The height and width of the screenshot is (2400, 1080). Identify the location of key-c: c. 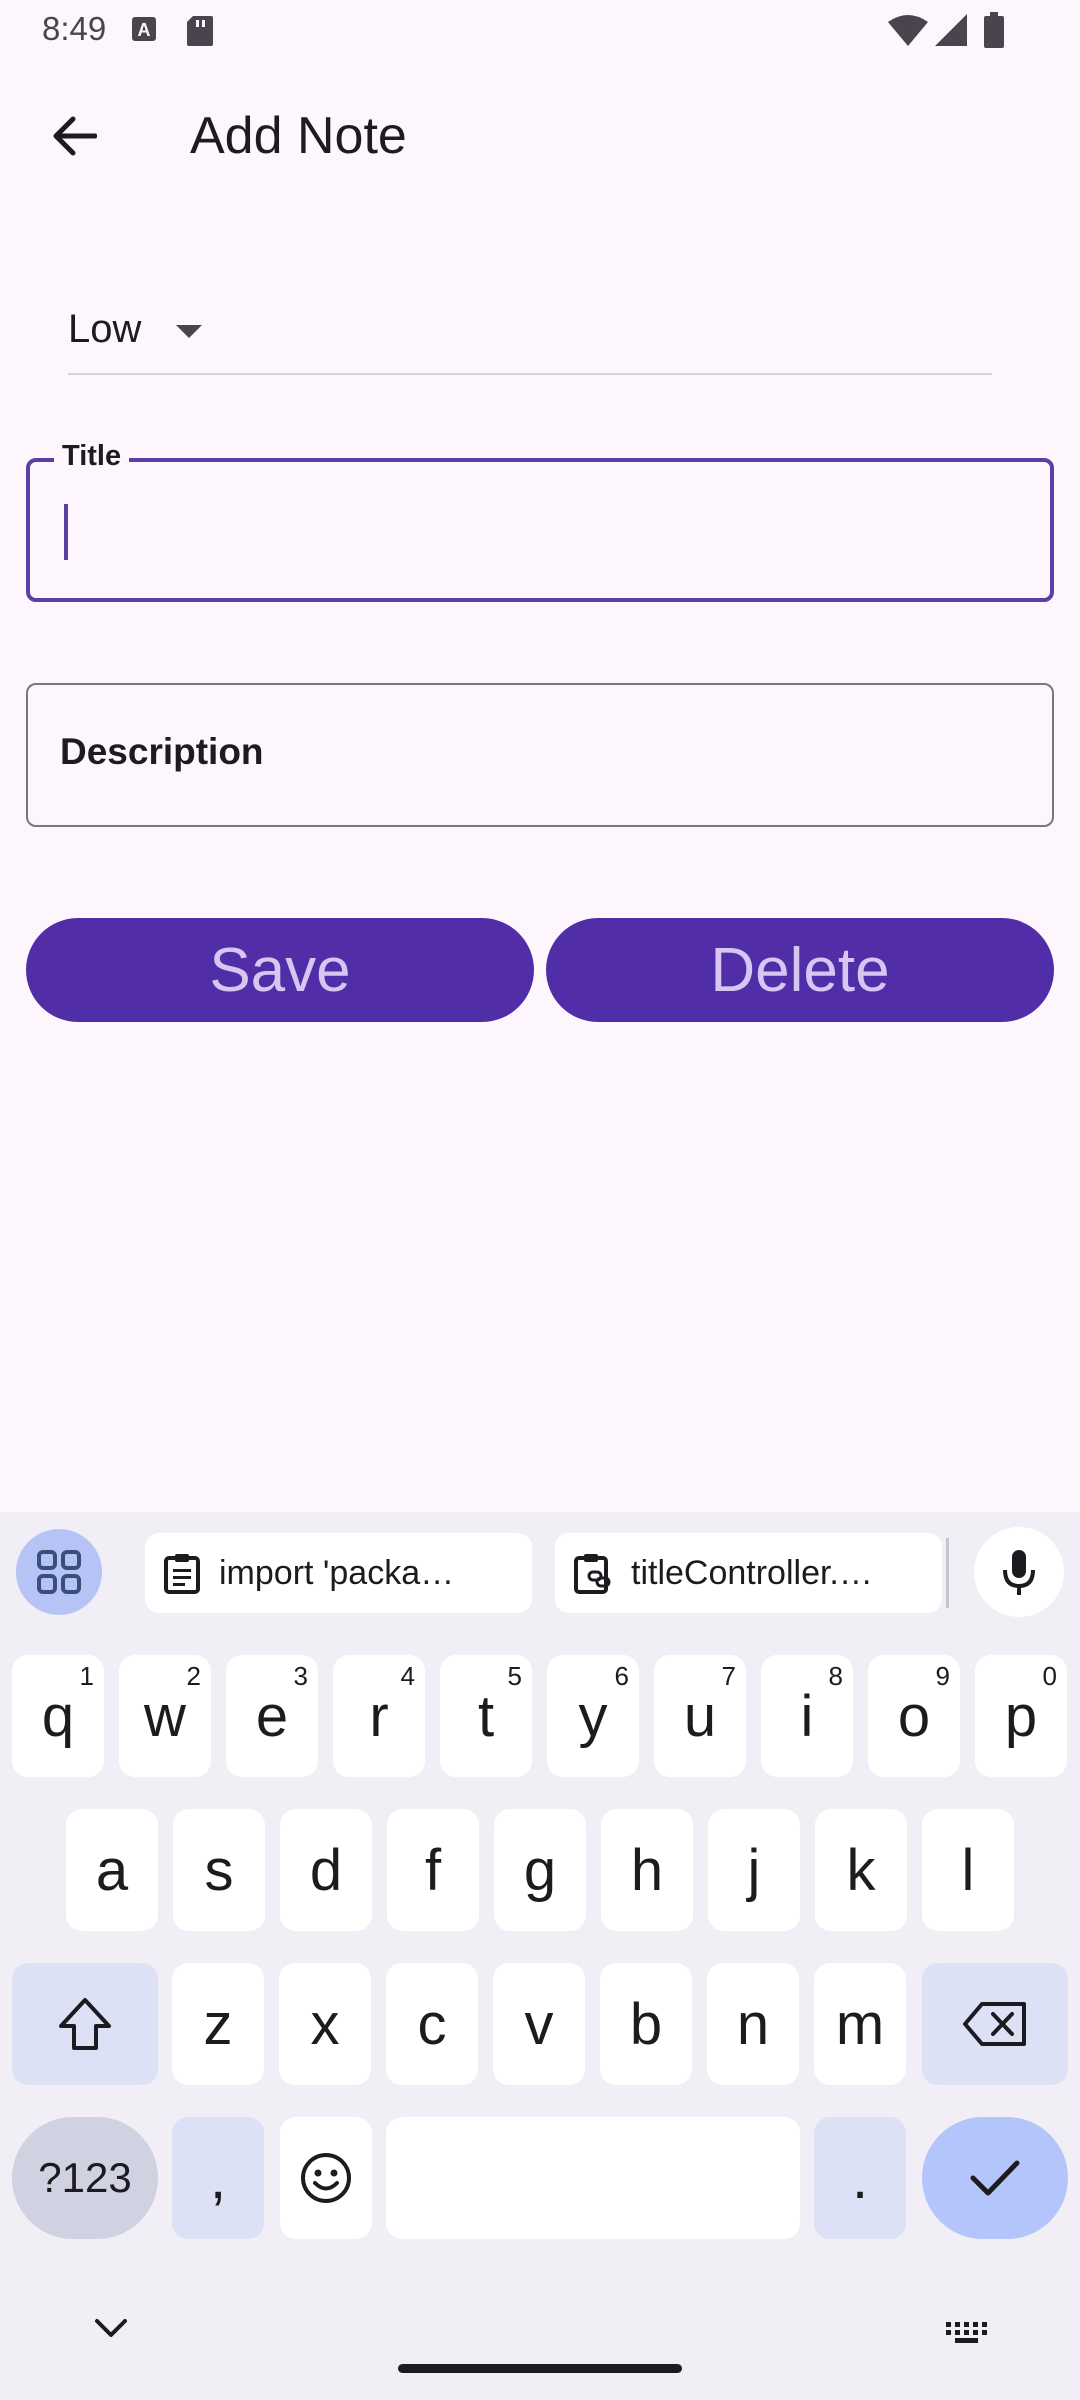
(432, 2024).